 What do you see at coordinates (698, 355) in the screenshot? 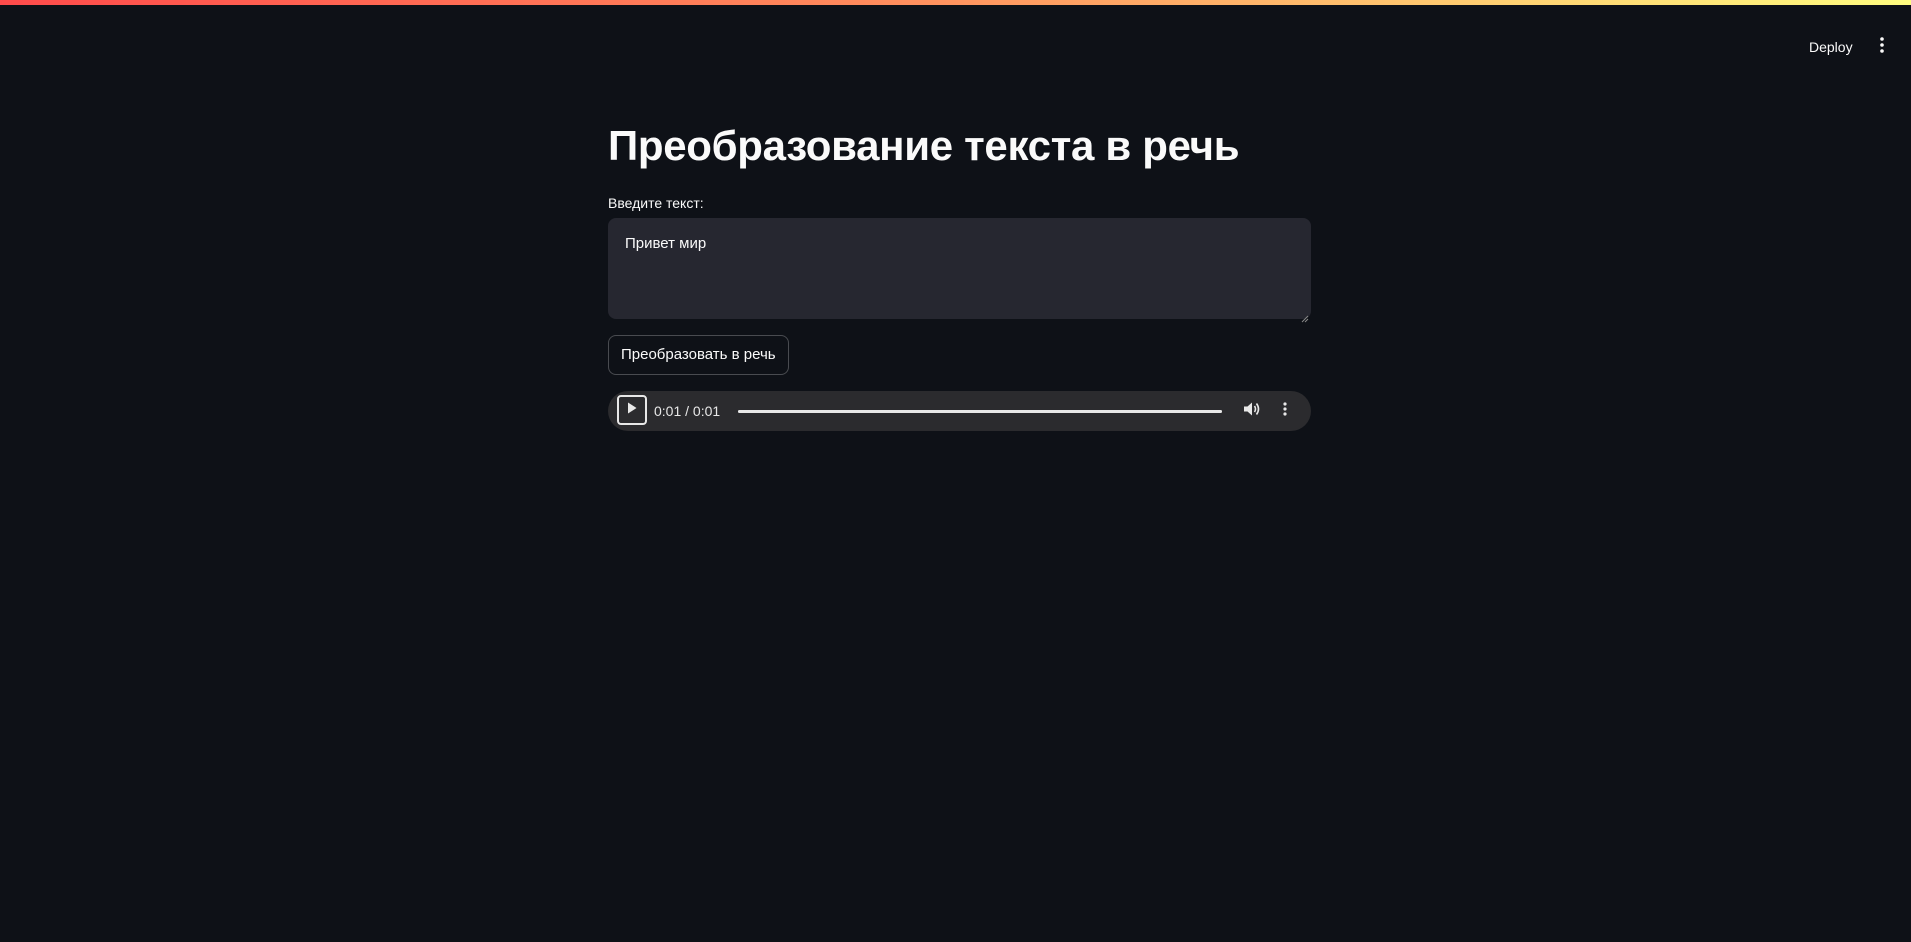
I see `convert-to-speech-button: Преобразовать в речь` at bounding box center [698, 355].